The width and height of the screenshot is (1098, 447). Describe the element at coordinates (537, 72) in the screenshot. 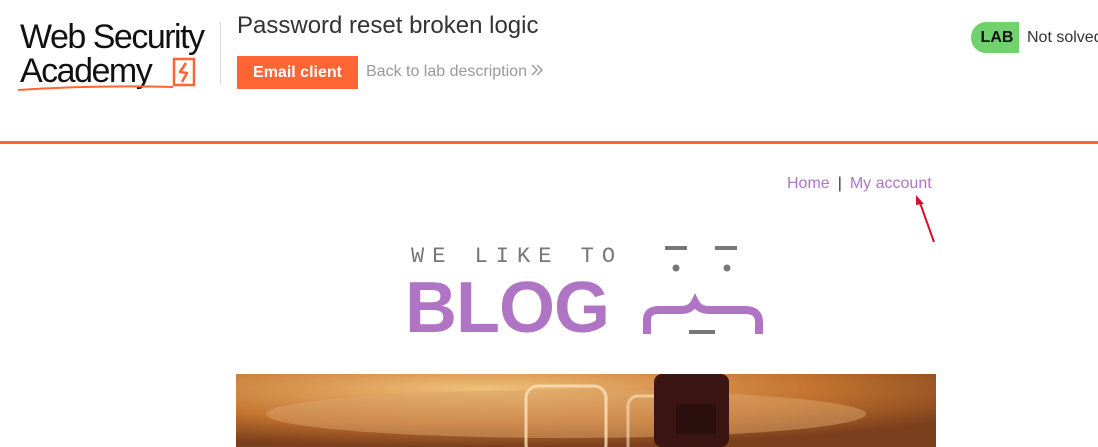

I see `double-chevron-right-icon` at that location.